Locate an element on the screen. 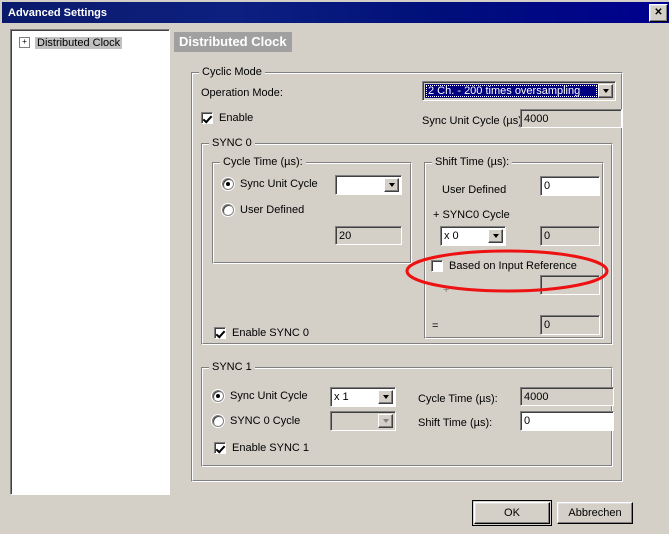 This screenshot has height=534, width=669. enable-sync1-label: Enable SYNC 1 is located at coordinates (271, 448).